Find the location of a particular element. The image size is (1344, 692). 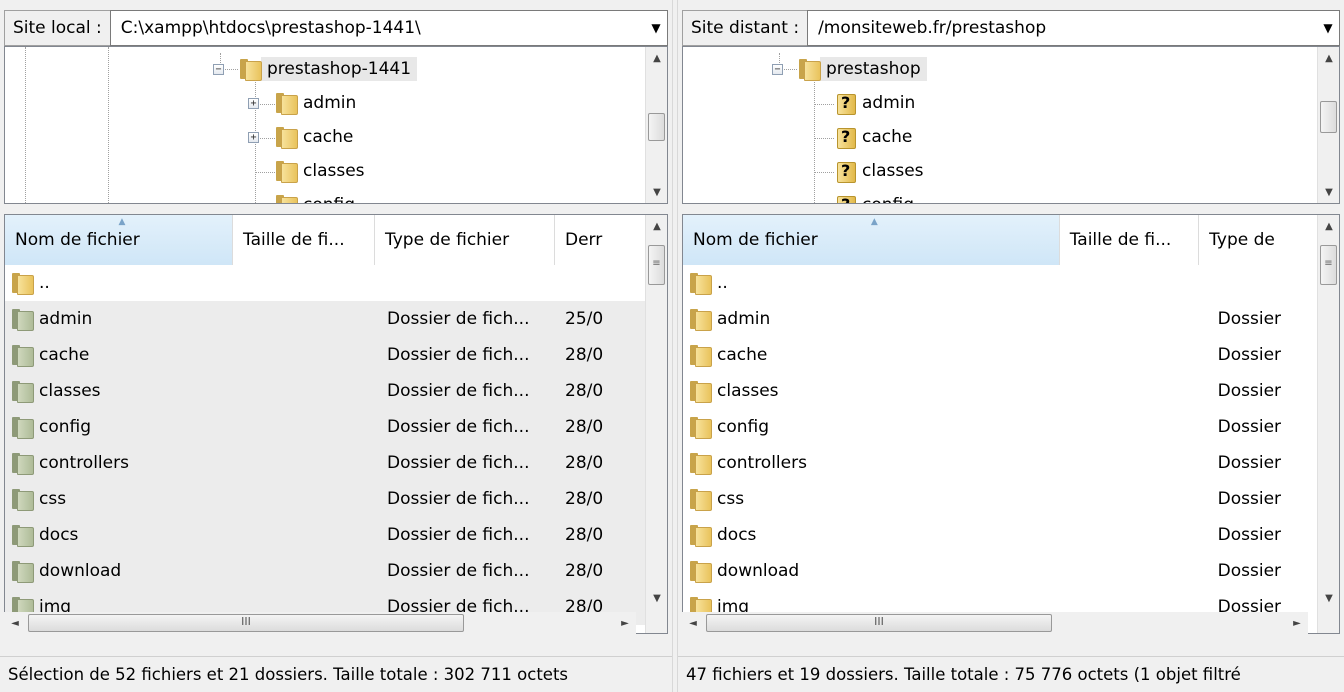

local-path-value: C:\xampp\htdocs\prestashop-1441\ is located at coordinates (383, 28).